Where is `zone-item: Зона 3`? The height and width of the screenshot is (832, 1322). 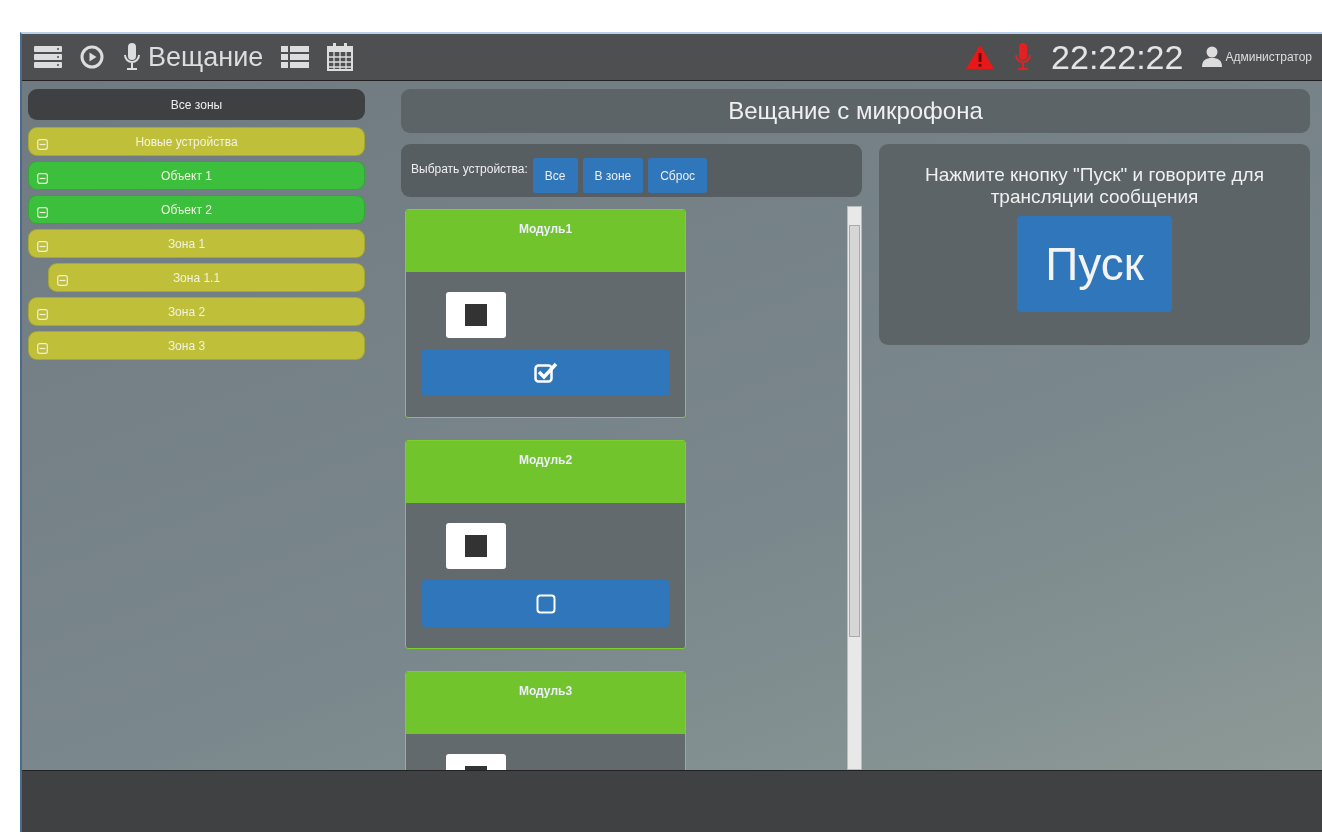 zone-item: Зона 3 is located at coordinates (196, 345).